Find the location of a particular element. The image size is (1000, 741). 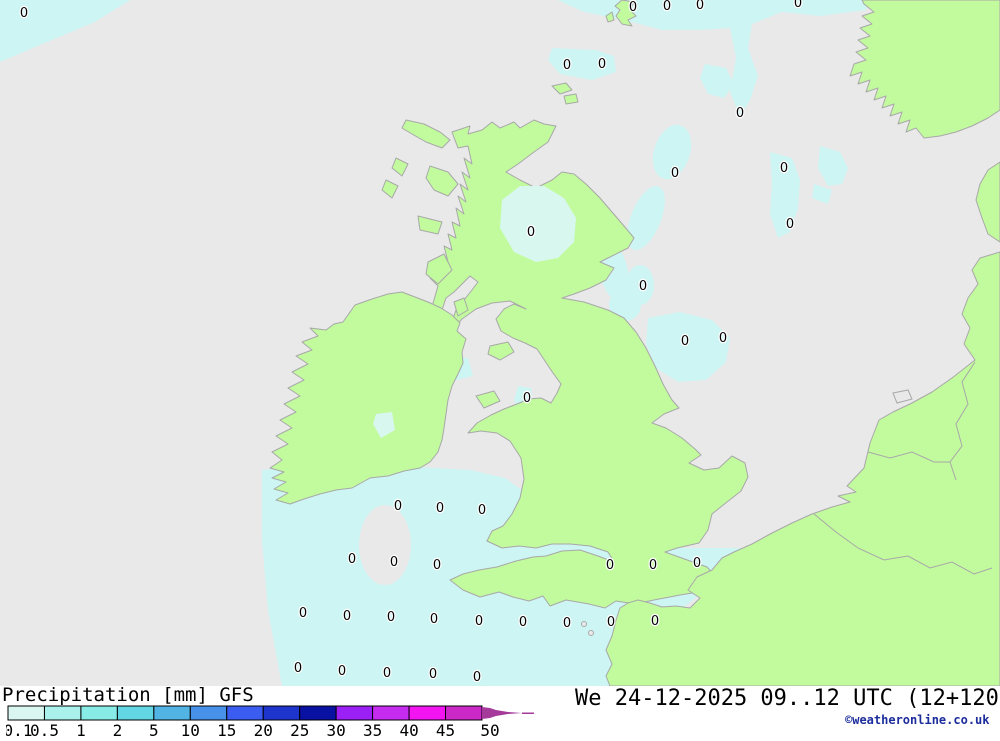

dry-sea-holes is located at coordinates (385, 545).